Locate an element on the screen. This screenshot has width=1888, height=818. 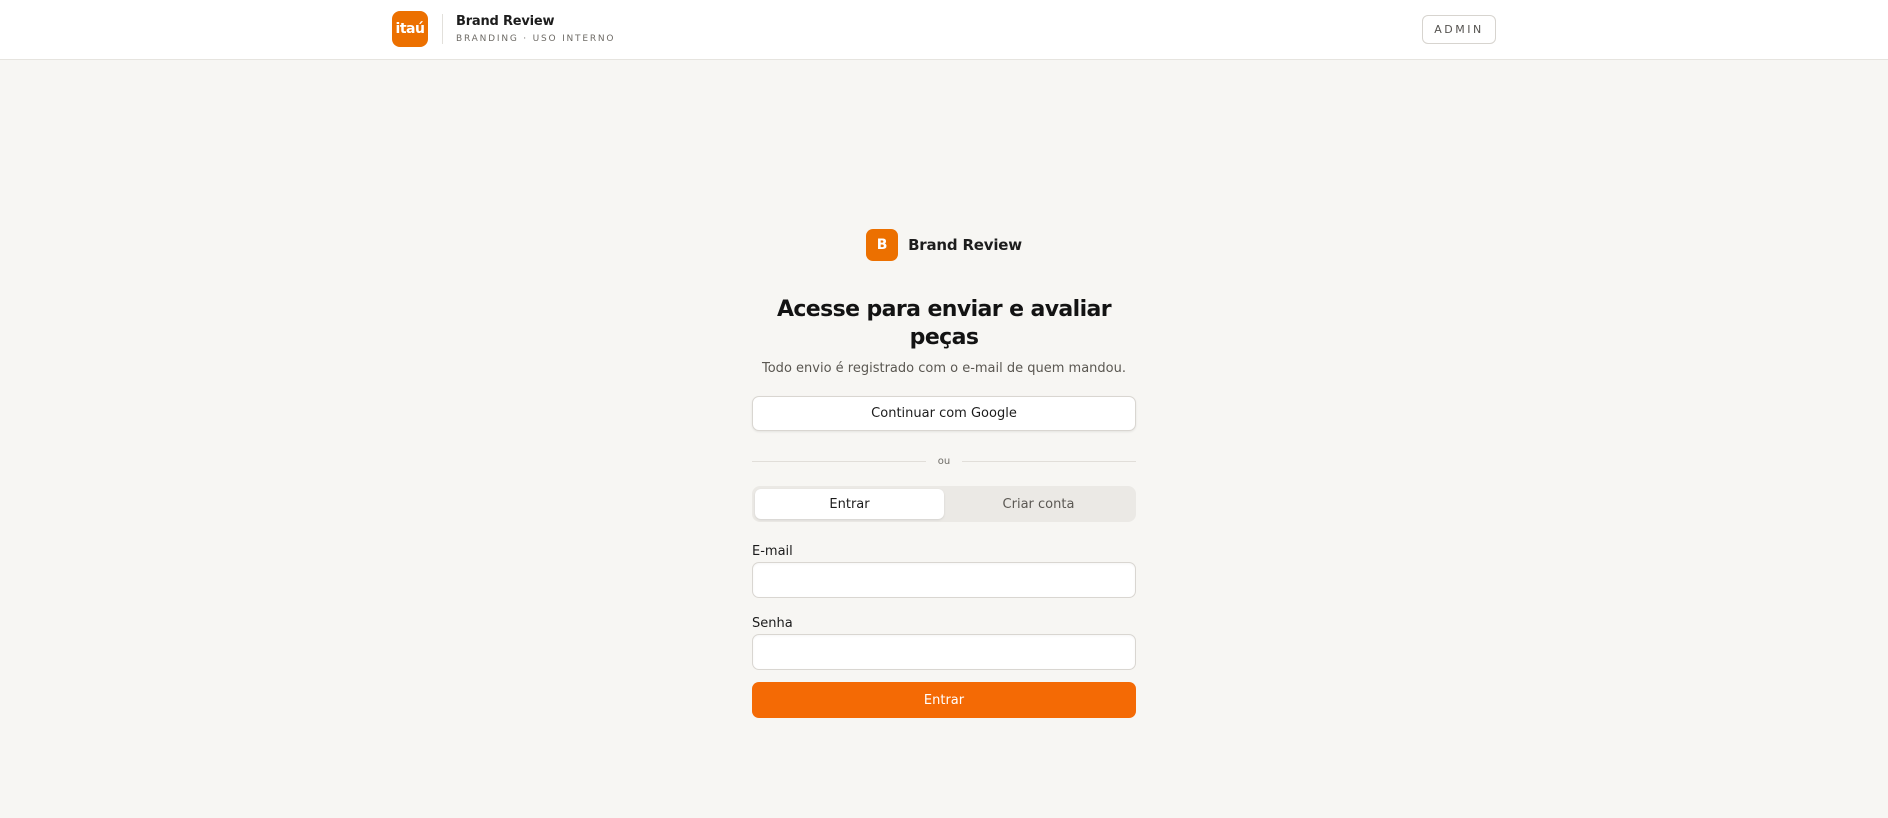
itau-logo-text: itaú is located at coordinates (410, 29).